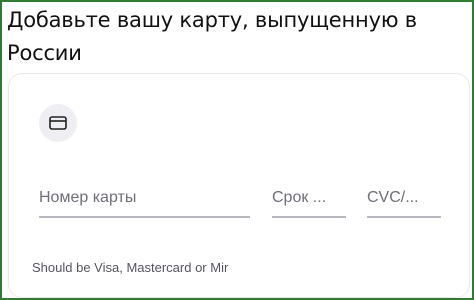  I want to click on cvc-input, so click(404, 198).